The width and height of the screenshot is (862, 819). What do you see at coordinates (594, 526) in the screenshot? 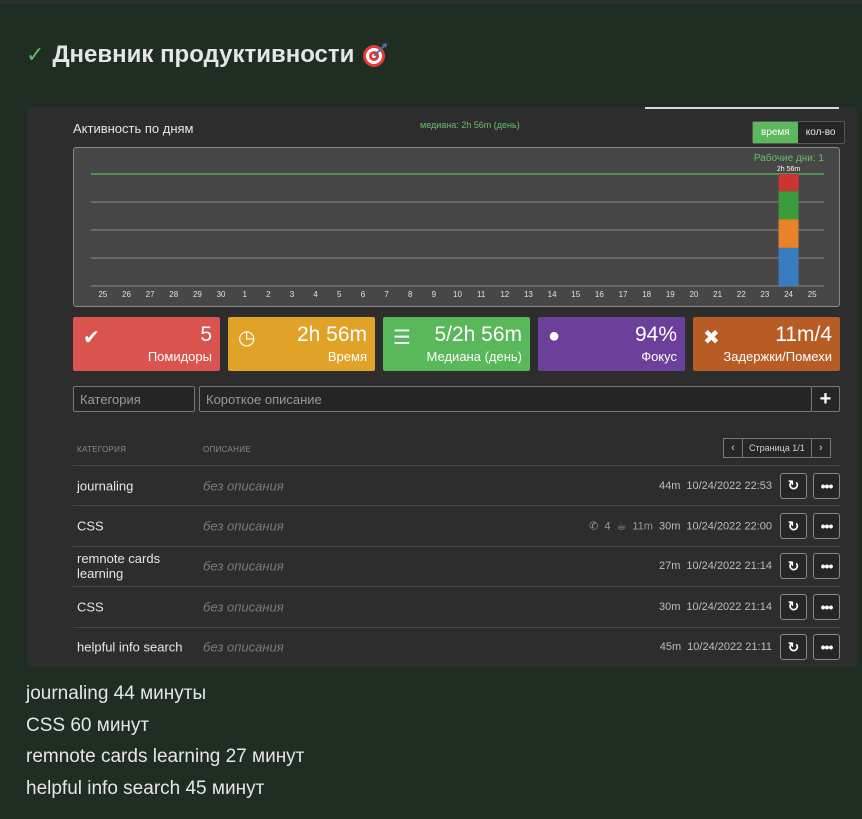
I see `phone-icon: ✆` at bounding box center [594, 526].